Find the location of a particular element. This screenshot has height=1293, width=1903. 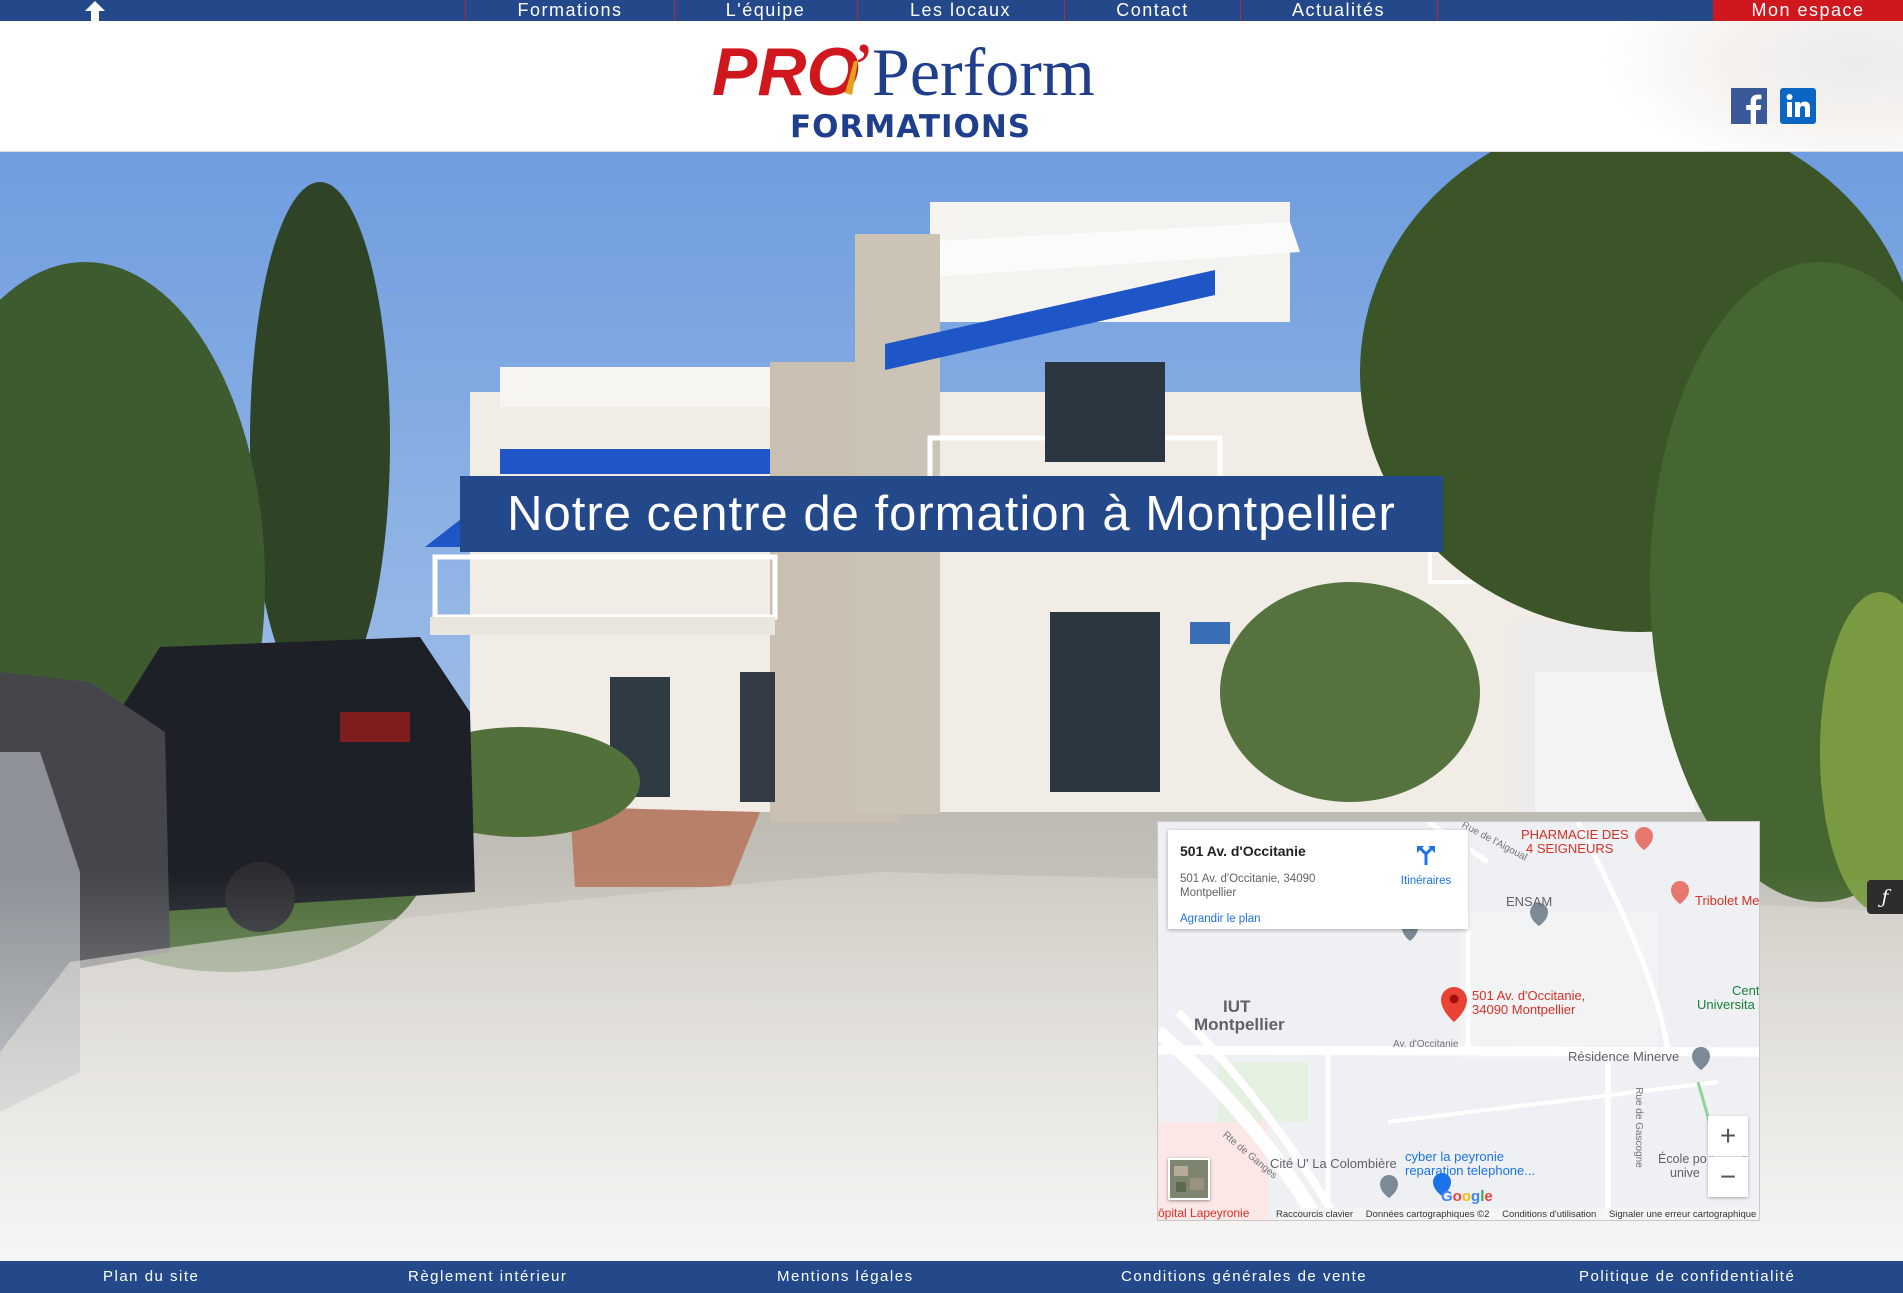

map-label-iut-2: Montpellier is located at coordinates (1239, 1024).